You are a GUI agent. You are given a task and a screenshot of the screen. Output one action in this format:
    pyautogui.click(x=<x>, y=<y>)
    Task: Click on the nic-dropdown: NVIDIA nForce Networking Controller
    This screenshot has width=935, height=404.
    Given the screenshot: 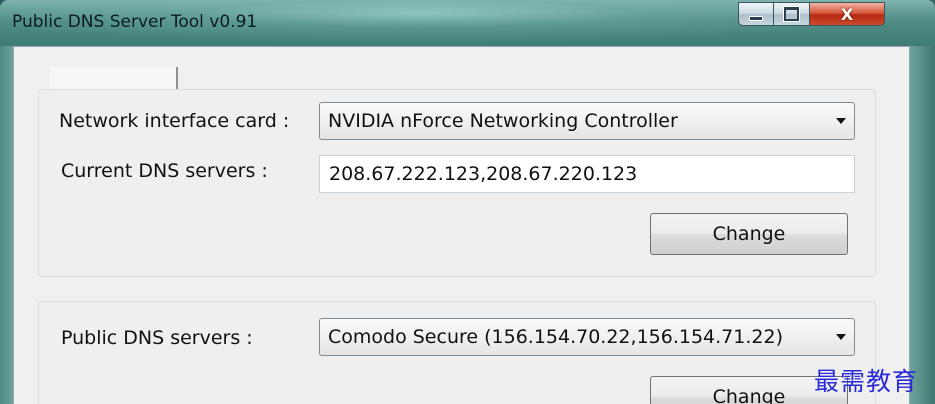 What is the action you would take?
    pyautogui.click(x=587, y=121)
    